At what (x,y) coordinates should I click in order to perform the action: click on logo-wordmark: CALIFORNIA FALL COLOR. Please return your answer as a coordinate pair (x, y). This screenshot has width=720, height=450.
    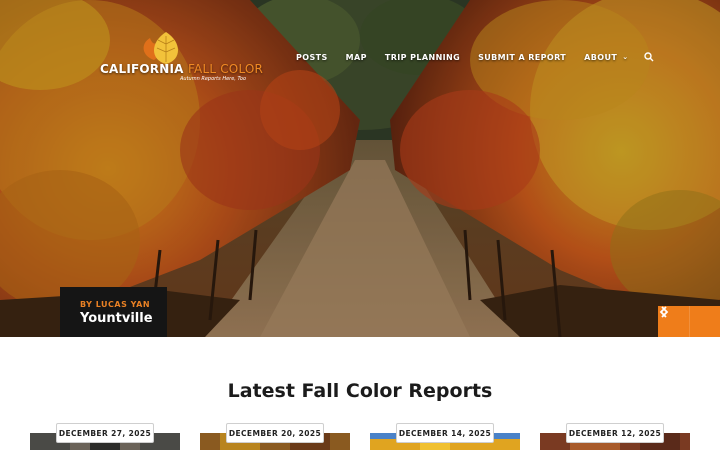
    Looking at the image, I should click on (181, 69).